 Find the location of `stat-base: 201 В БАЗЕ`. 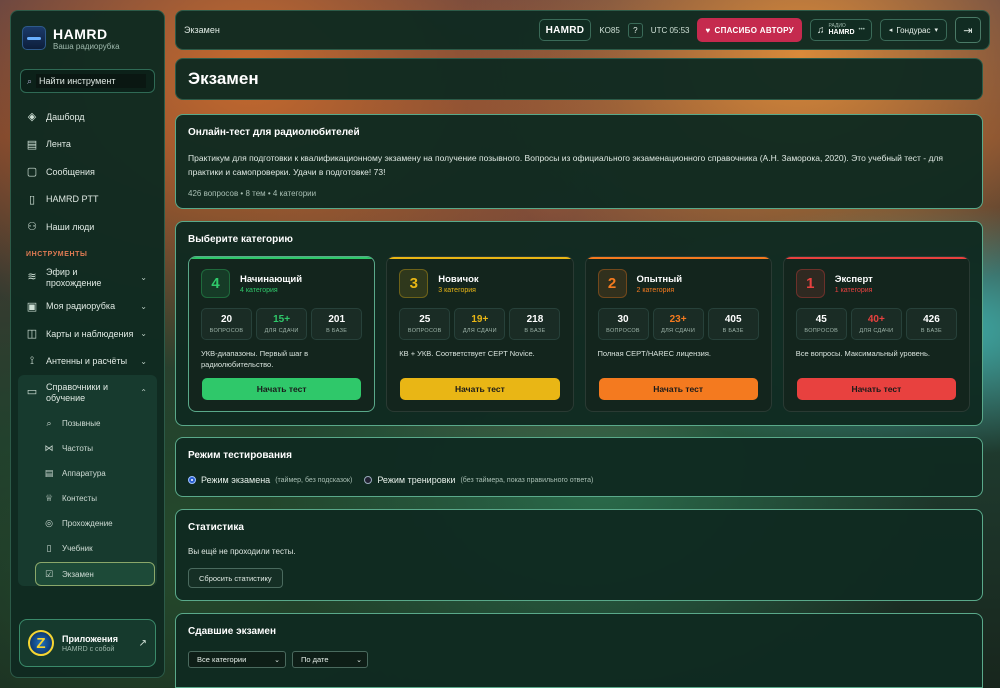

stat-base: 201 В БАЗЕ is located at coordinates (337, 324).